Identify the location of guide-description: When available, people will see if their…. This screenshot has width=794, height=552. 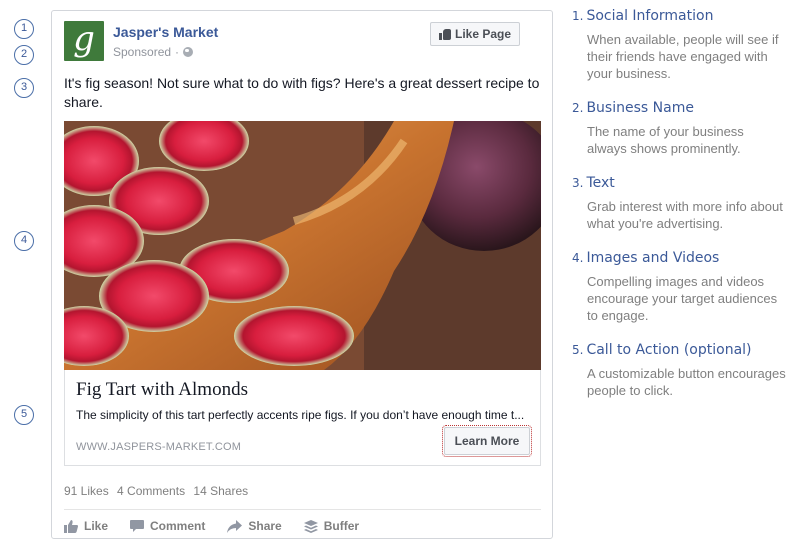
(683, 56).